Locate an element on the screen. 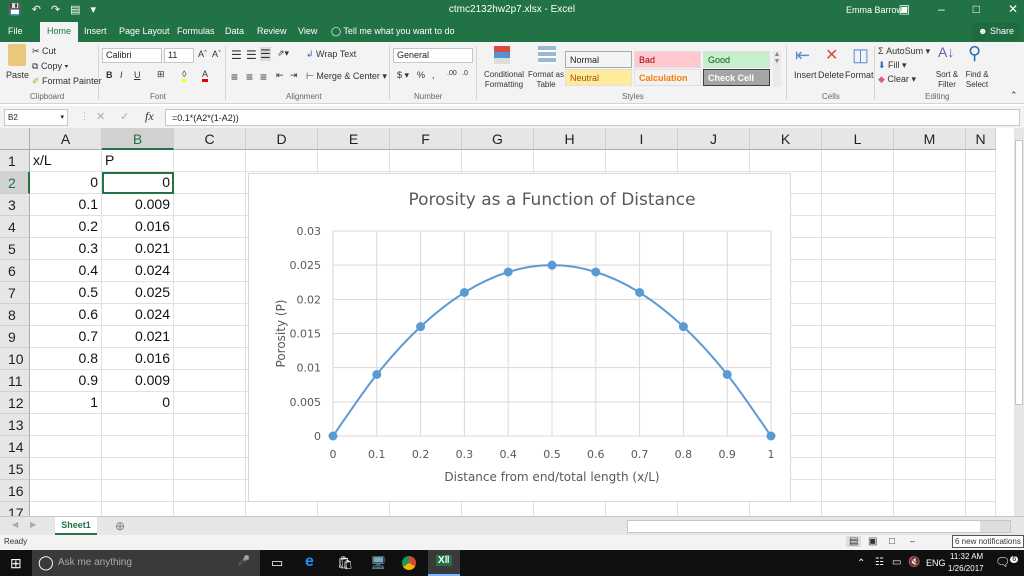 The height and width of the screenshot is (576, 1024). task-view-icon: ▭ is located at coordinates (277, 563).